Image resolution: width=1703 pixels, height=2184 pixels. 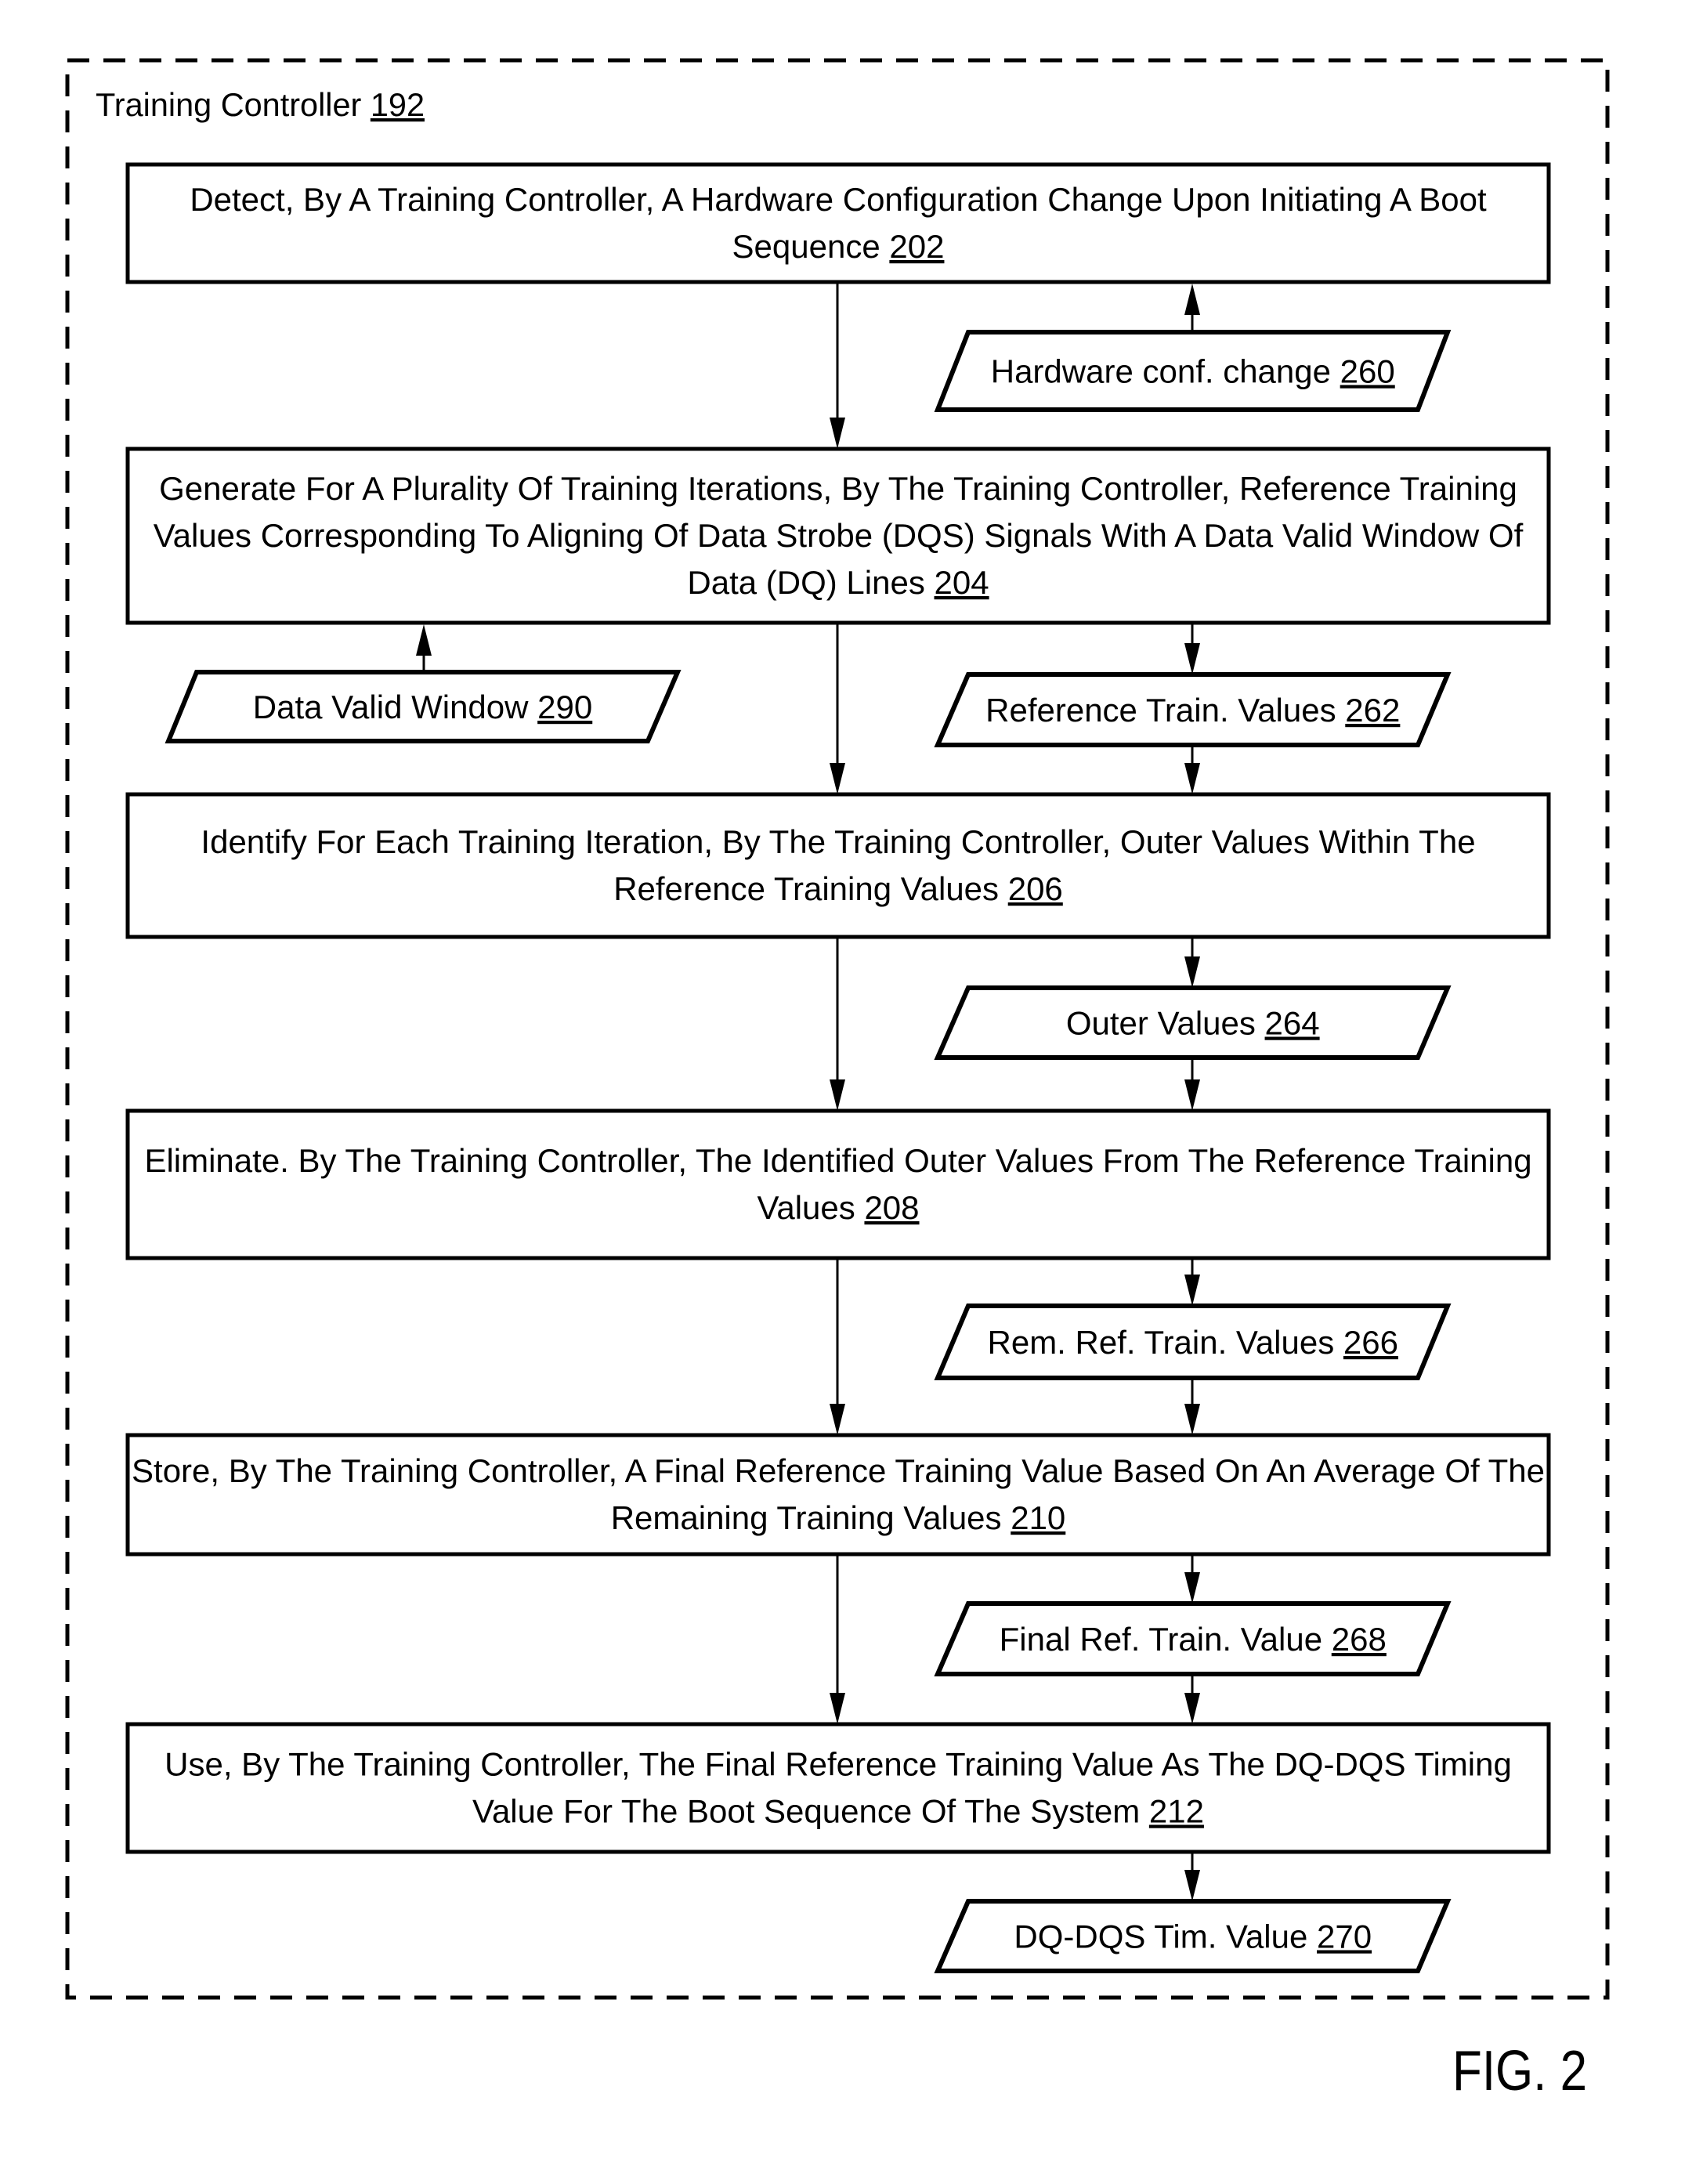 I want to click on container-label-text: Training Controller, so click(x=228, y=104).